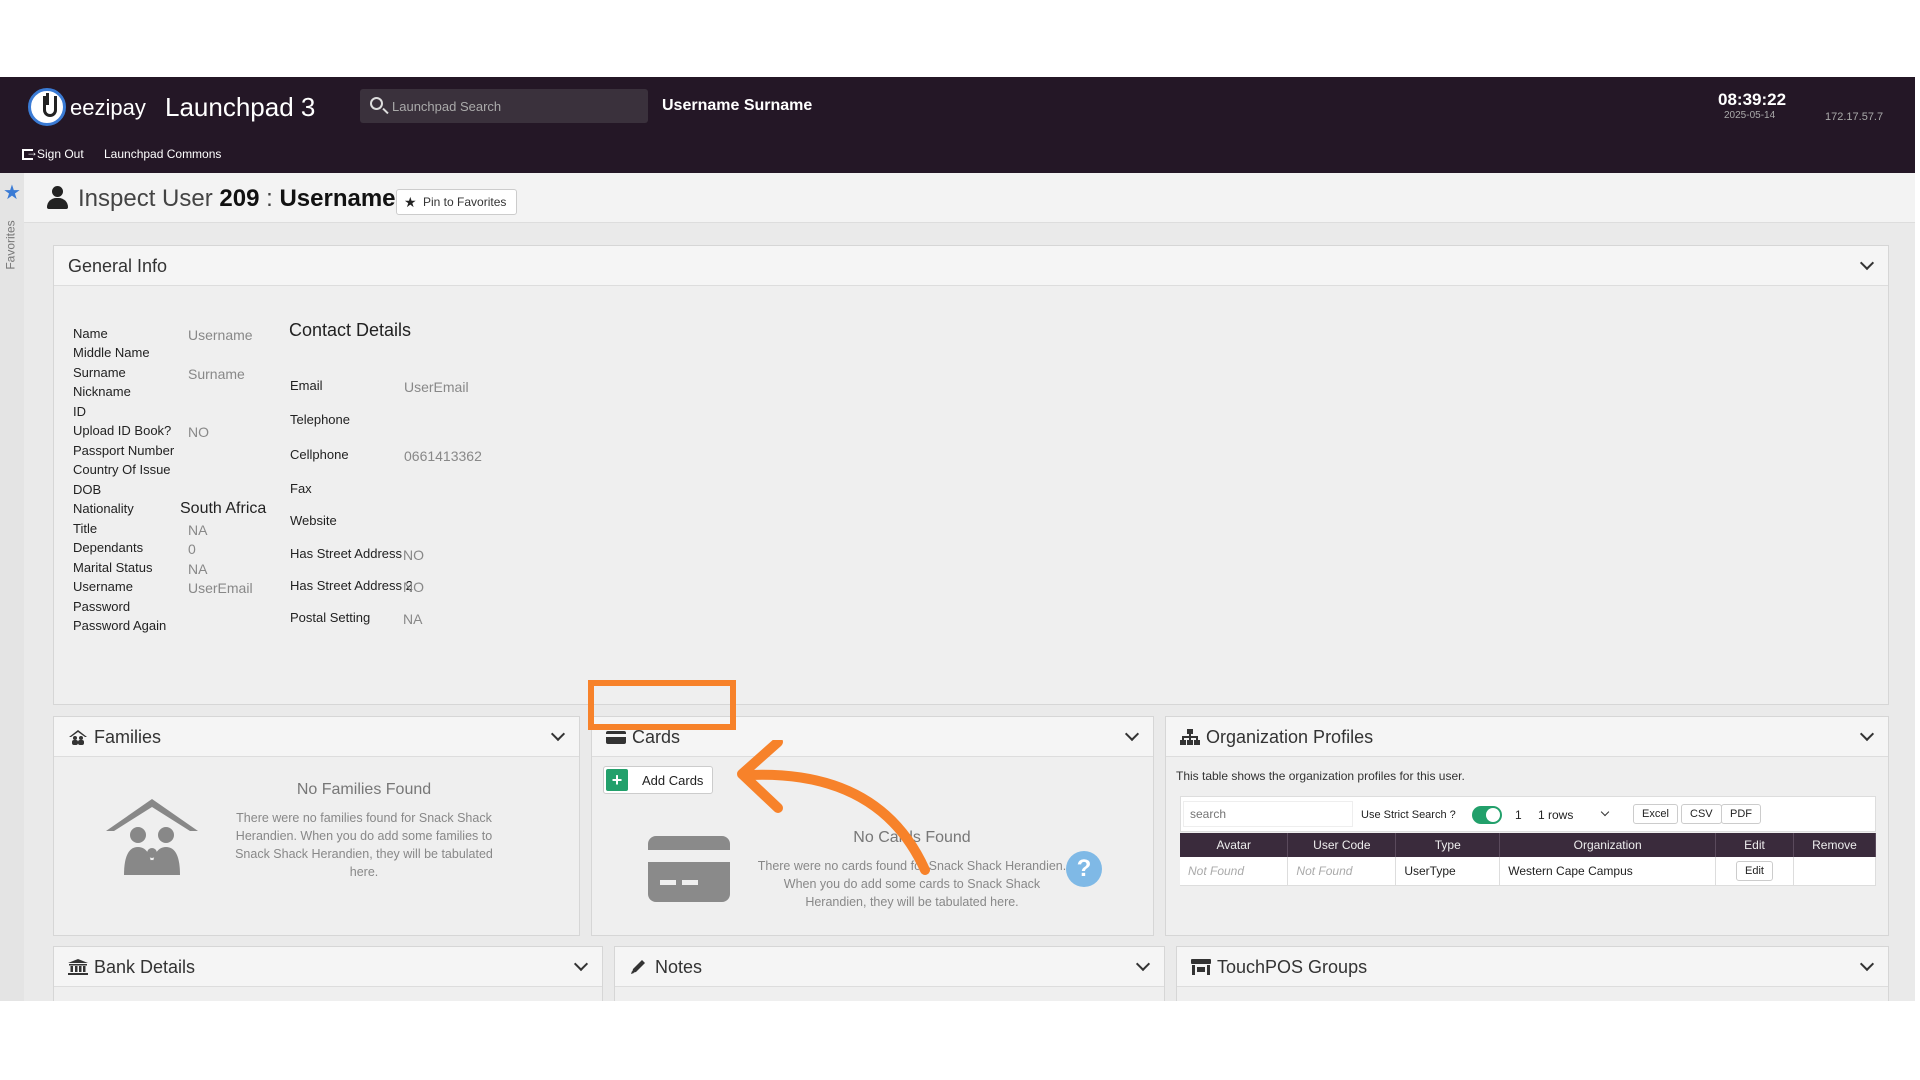 The height and width of the screenshot is (1080, 1920). I want to click on col-organization: Organization, so click(1608, 845).